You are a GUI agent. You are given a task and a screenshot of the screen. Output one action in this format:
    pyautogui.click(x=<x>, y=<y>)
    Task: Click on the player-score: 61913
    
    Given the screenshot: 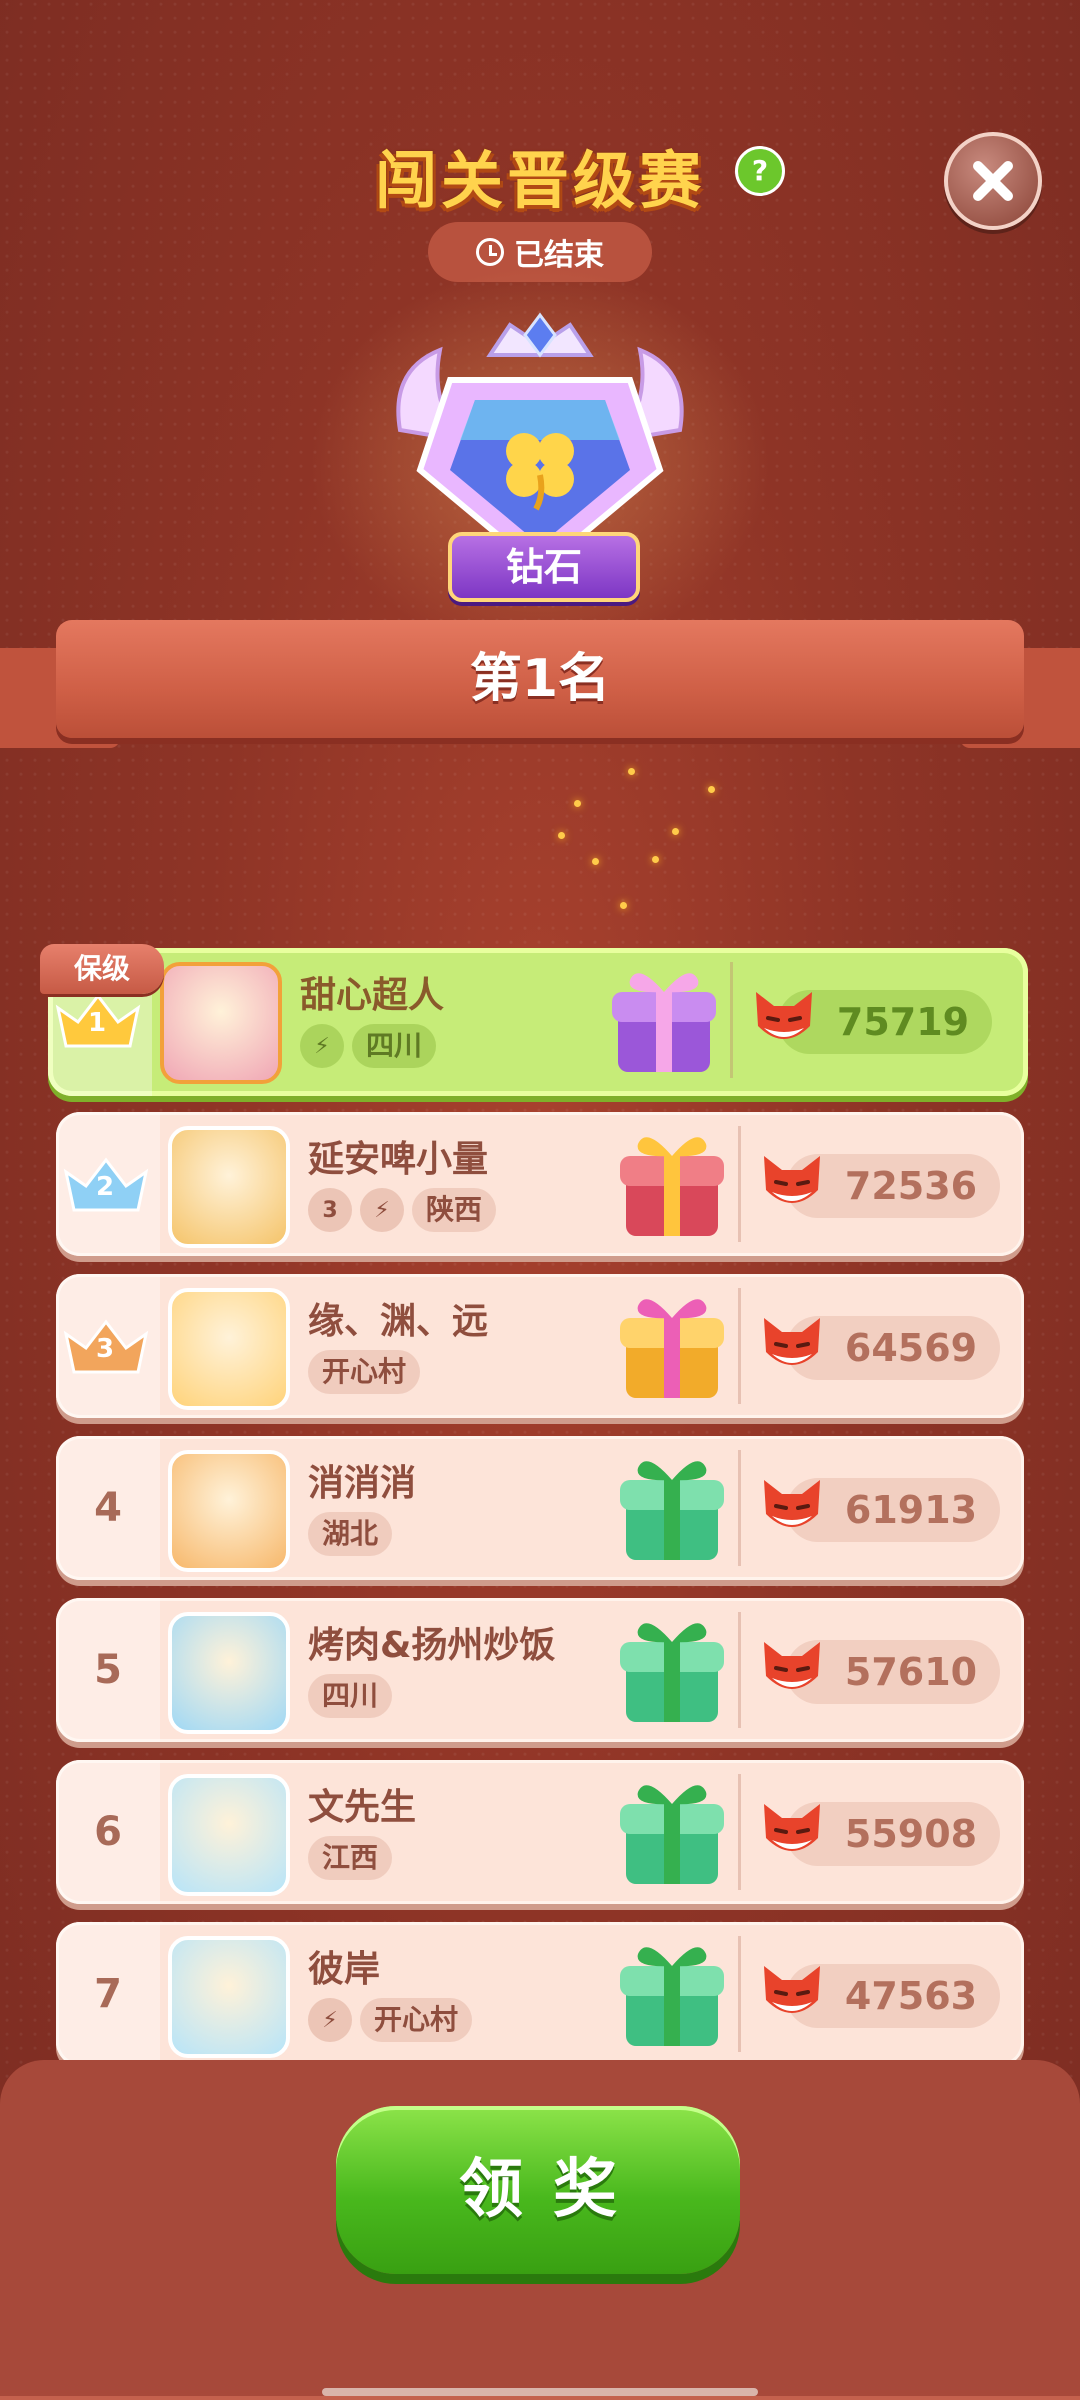 What is the action you would take?
    pyautogui.click(x=911, y=1510)
    